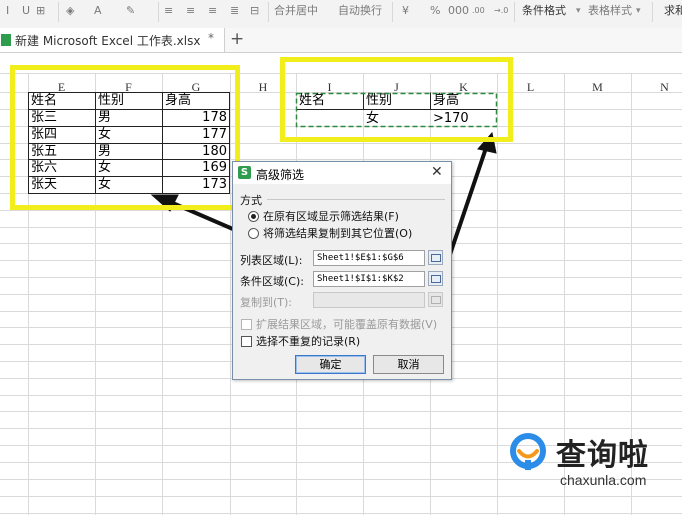  Describe the element at coordinates (70, 11) in the screenshot. I see `fill-color-icon: ◈` at that location.